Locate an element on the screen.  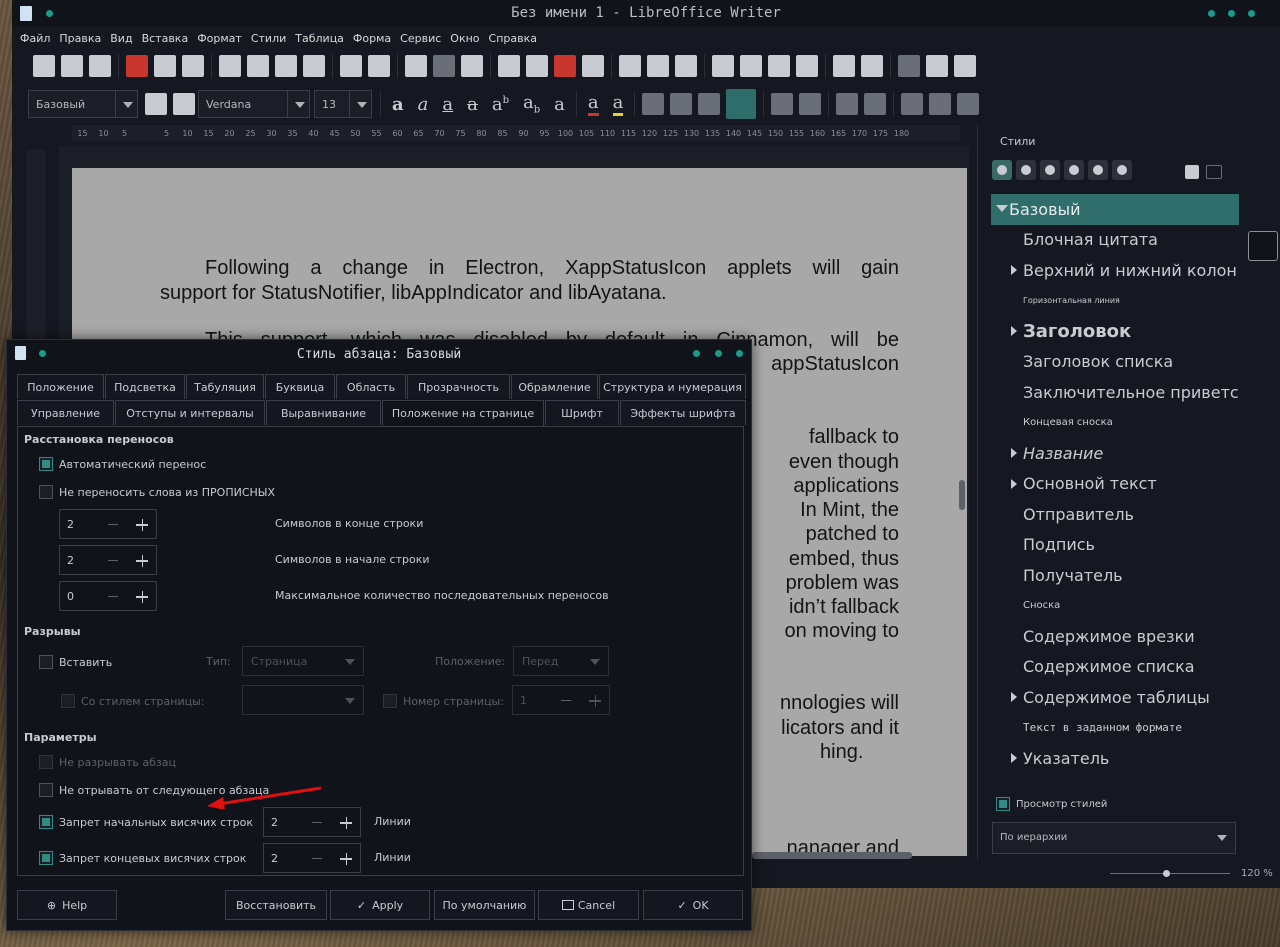
tab-font: Шрифт is located at coordinates (582, 412).